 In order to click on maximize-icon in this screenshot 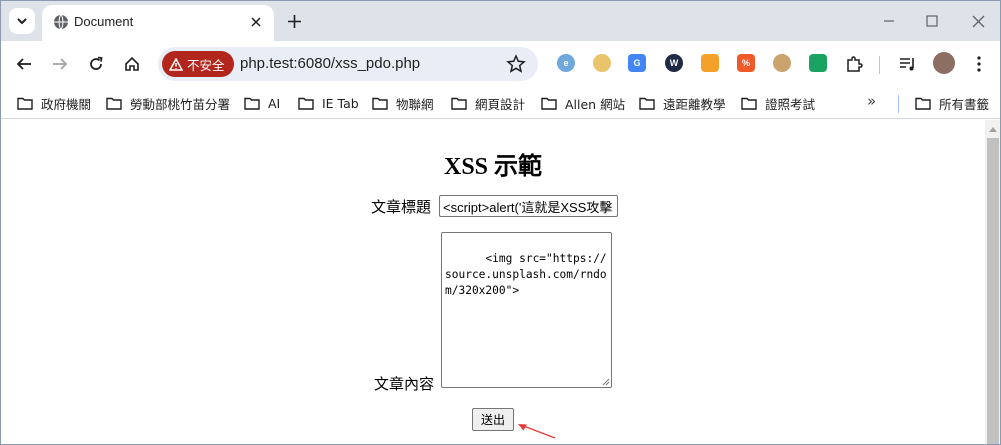, I will do `click(932, 21)`.